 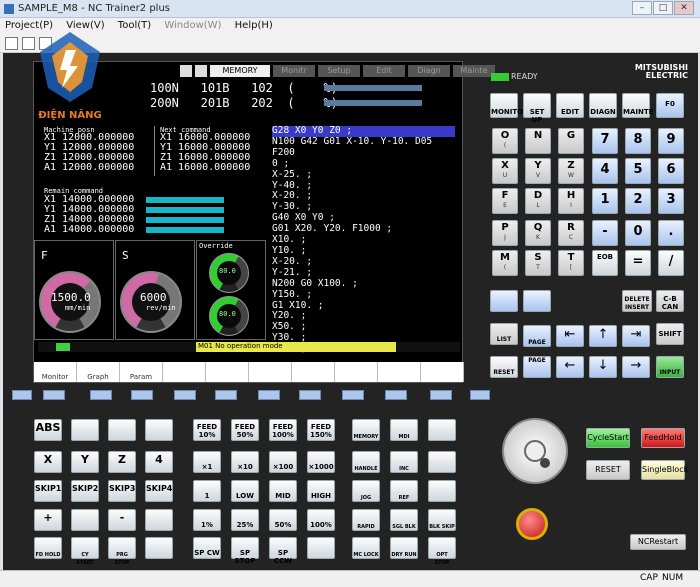 I want to click on feed-key-0-1: FEED 50%, so click(x=245, y=430).